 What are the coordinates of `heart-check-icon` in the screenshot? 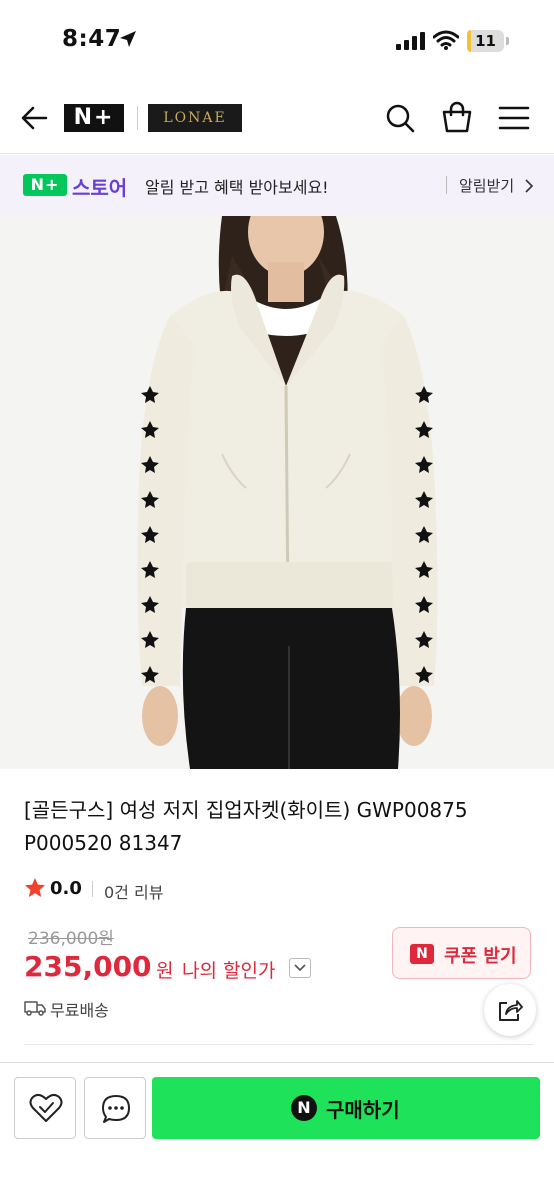 It's located at (46, 1107).